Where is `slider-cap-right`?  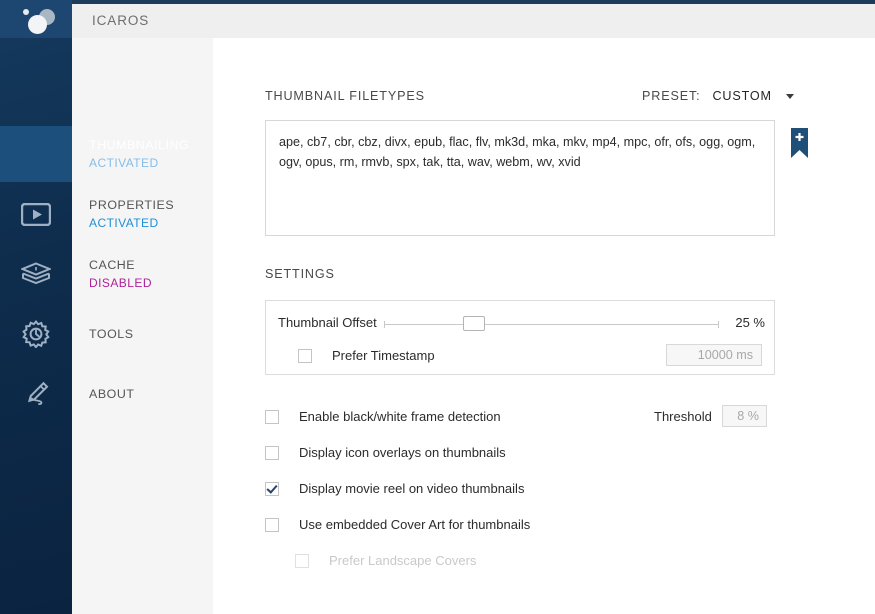 slider-cap-right is located at coordinates (718, 324).